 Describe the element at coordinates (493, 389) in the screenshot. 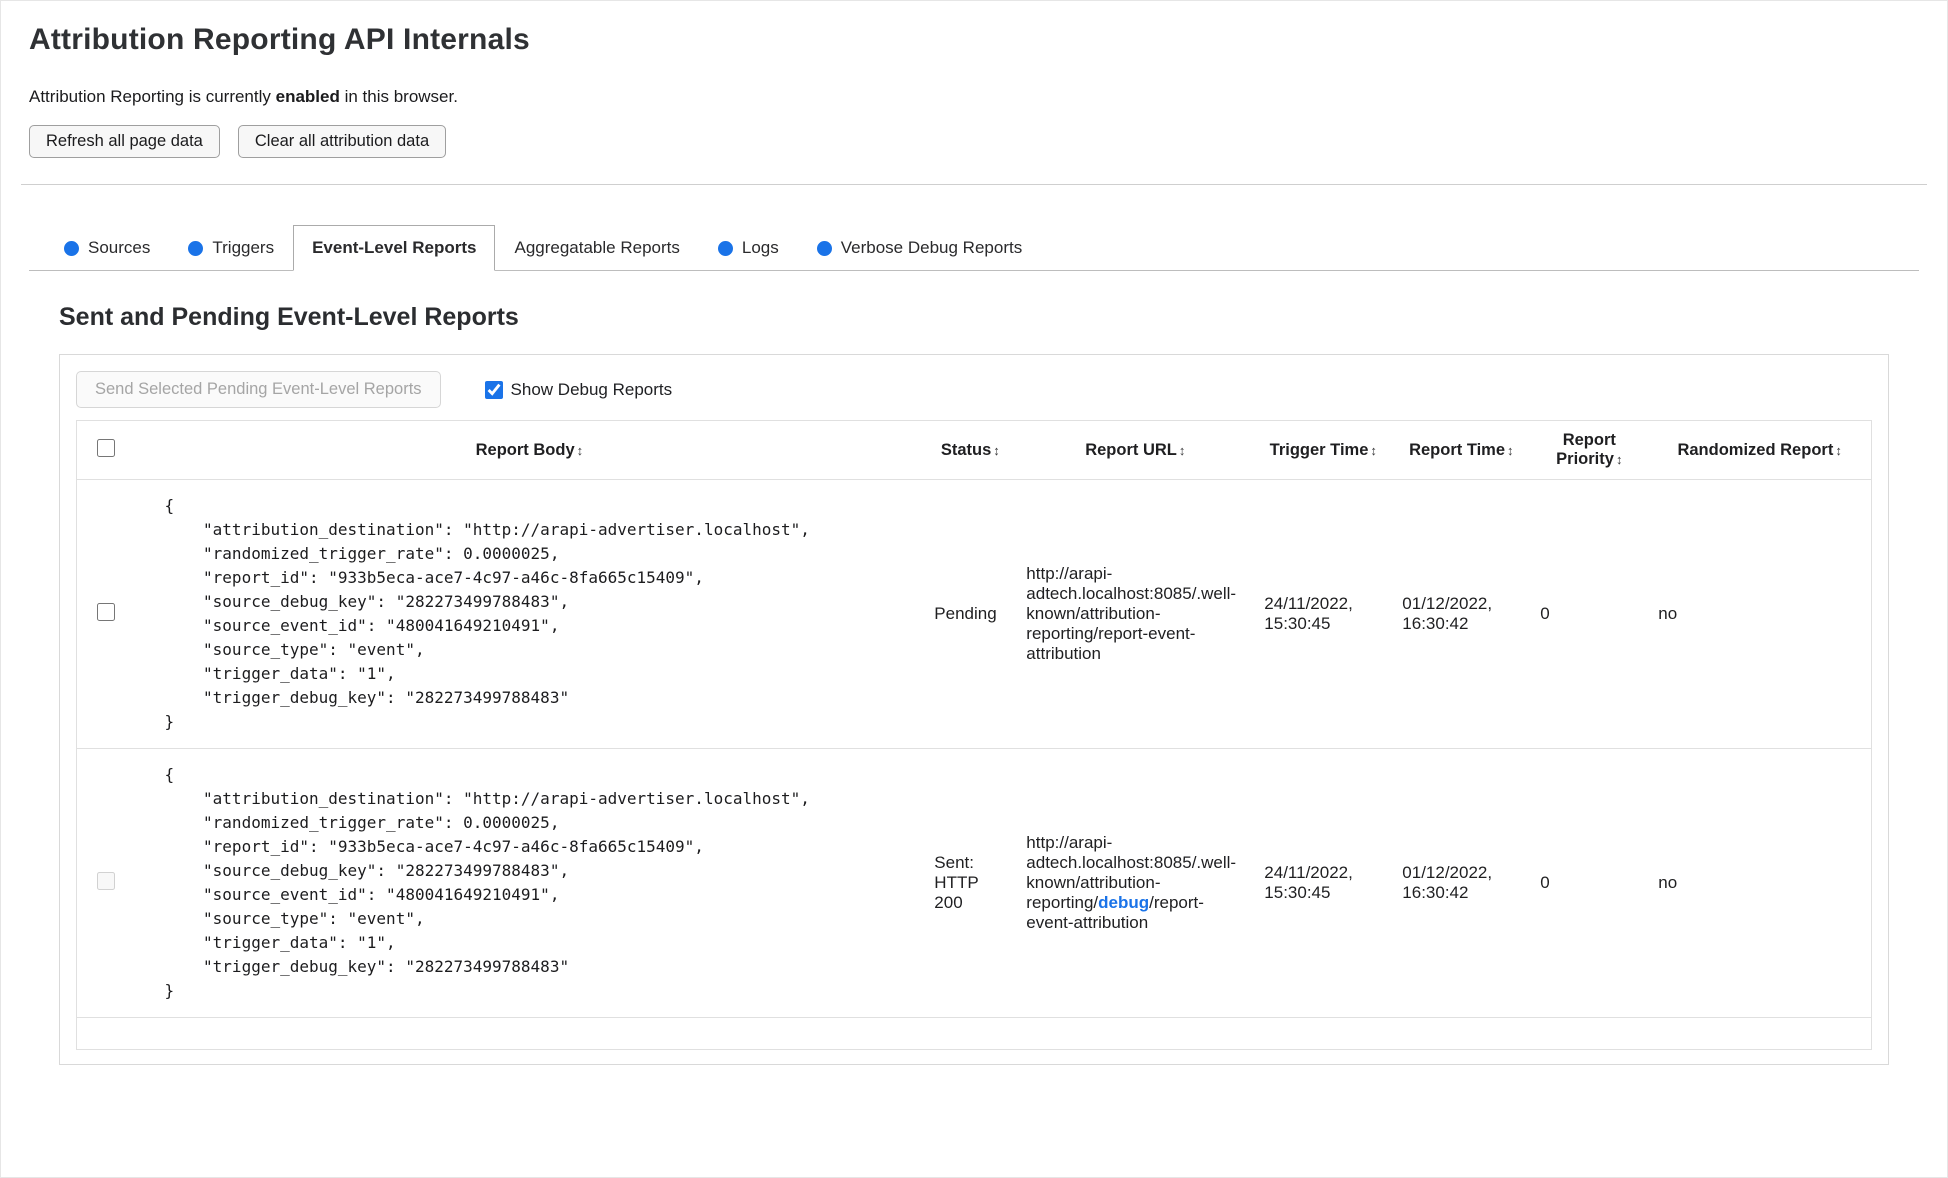

I see `show-debug-checkbox` at that location.